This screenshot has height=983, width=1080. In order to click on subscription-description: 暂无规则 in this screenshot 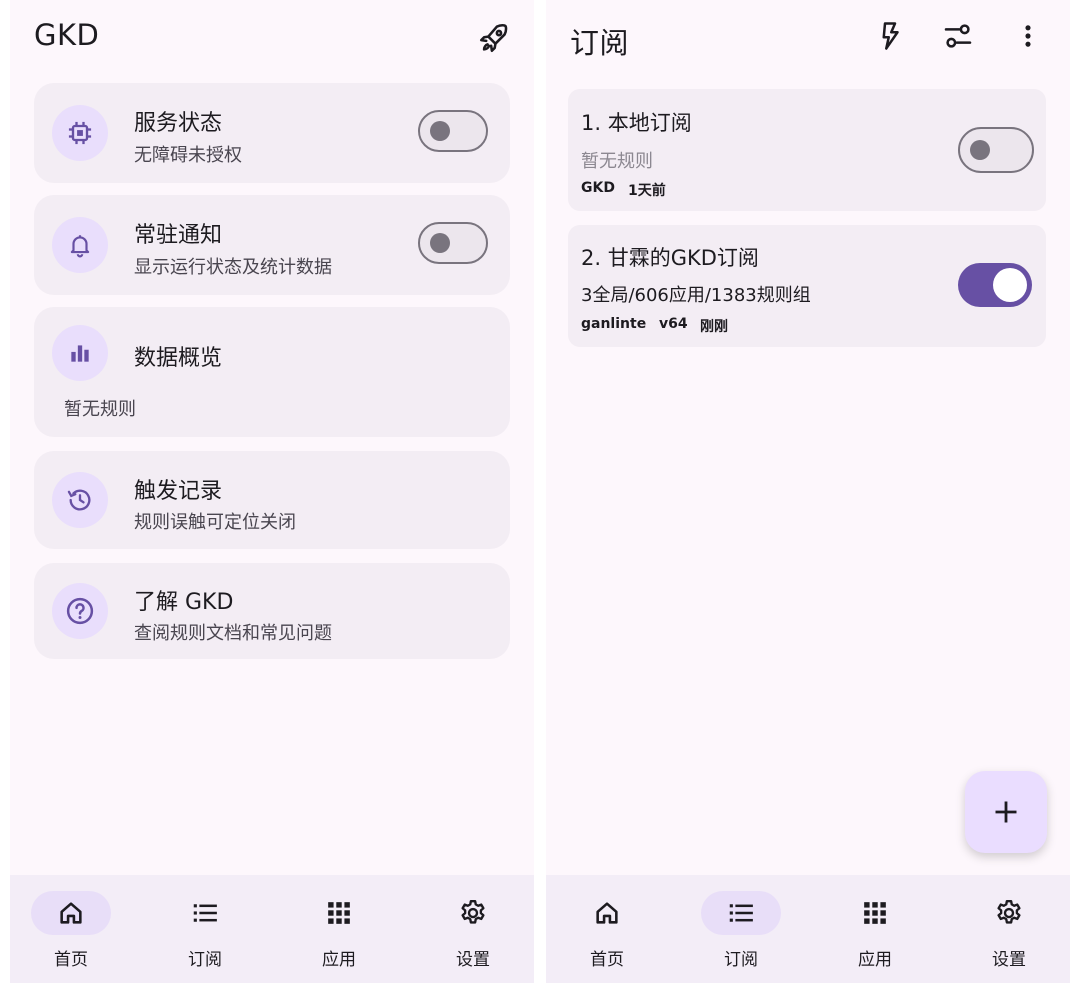, I will do `click(617, 161)`.